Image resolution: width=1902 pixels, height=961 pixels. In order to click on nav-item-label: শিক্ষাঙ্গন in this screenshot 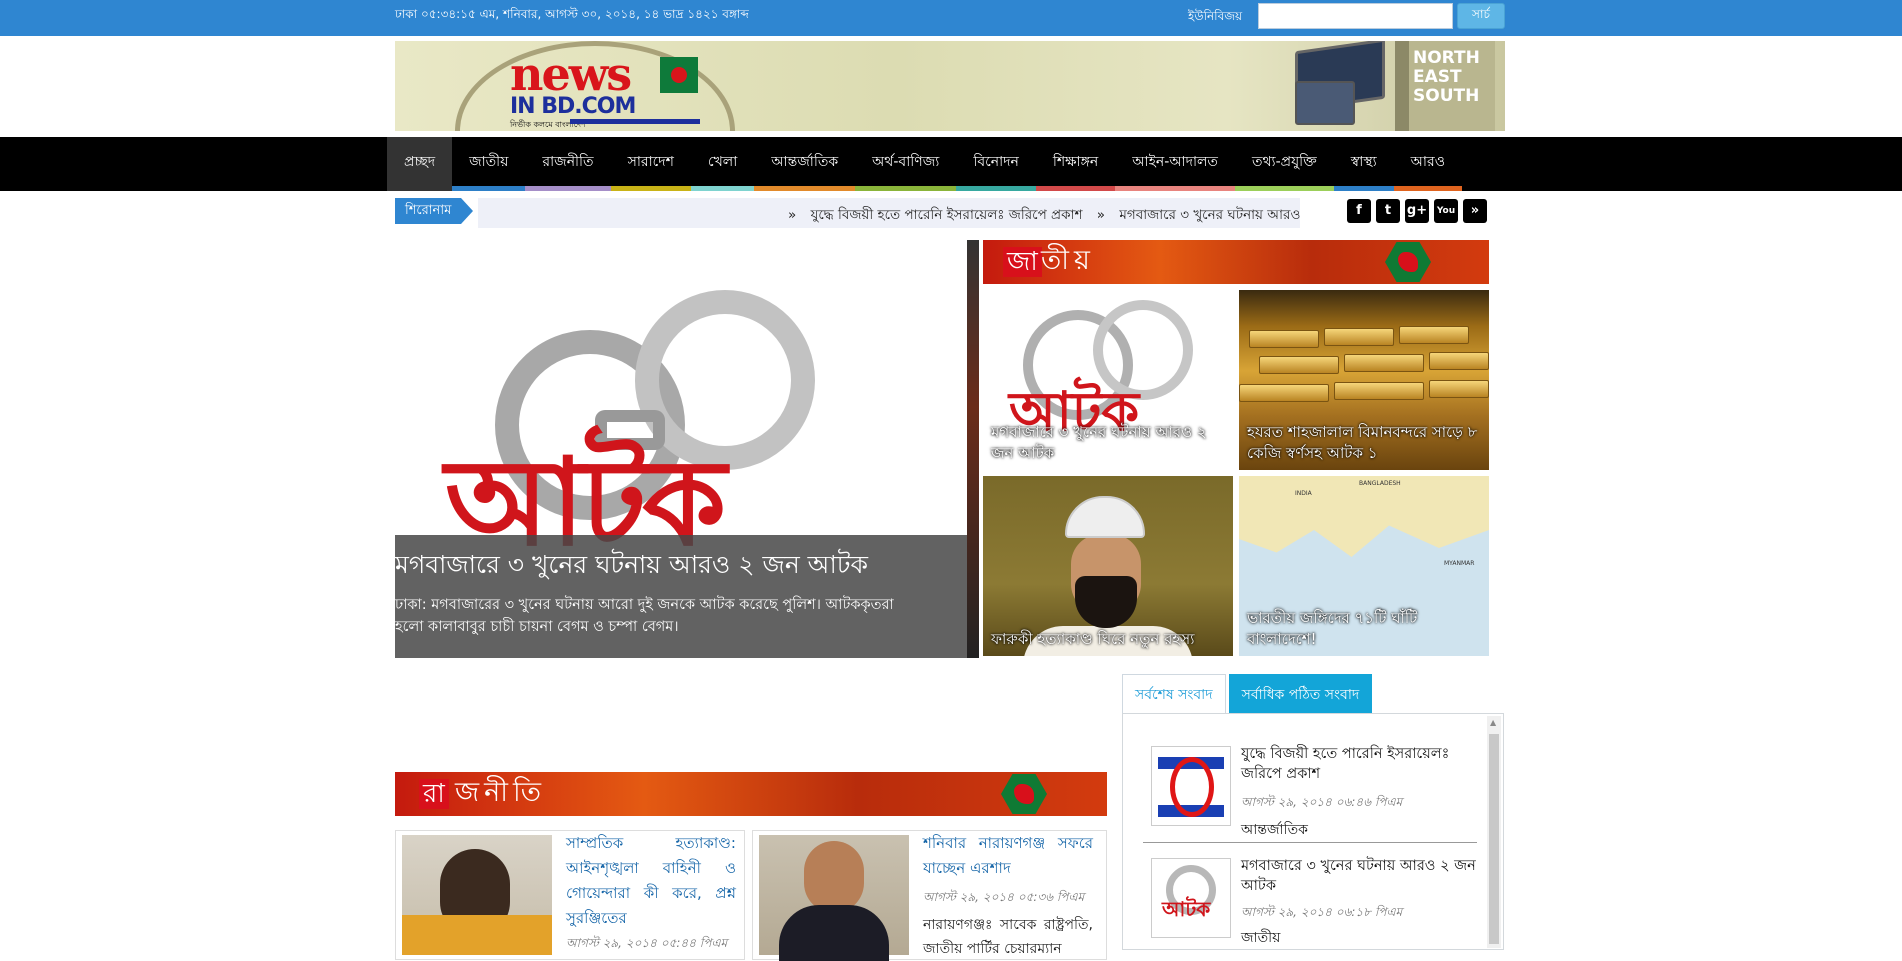, I will do `click(1075, 164)`.